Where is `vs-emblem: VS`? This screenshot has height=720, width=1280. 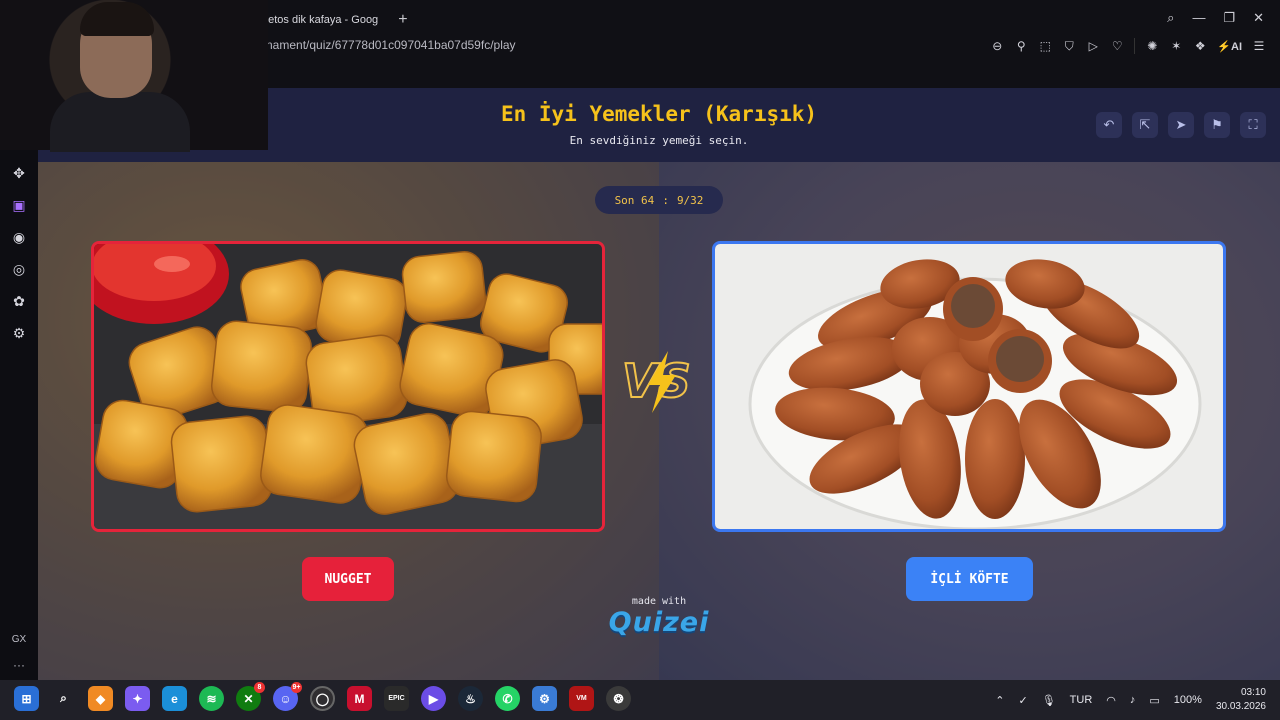 vs-emblem: VS is located at coordinates (657, 382).